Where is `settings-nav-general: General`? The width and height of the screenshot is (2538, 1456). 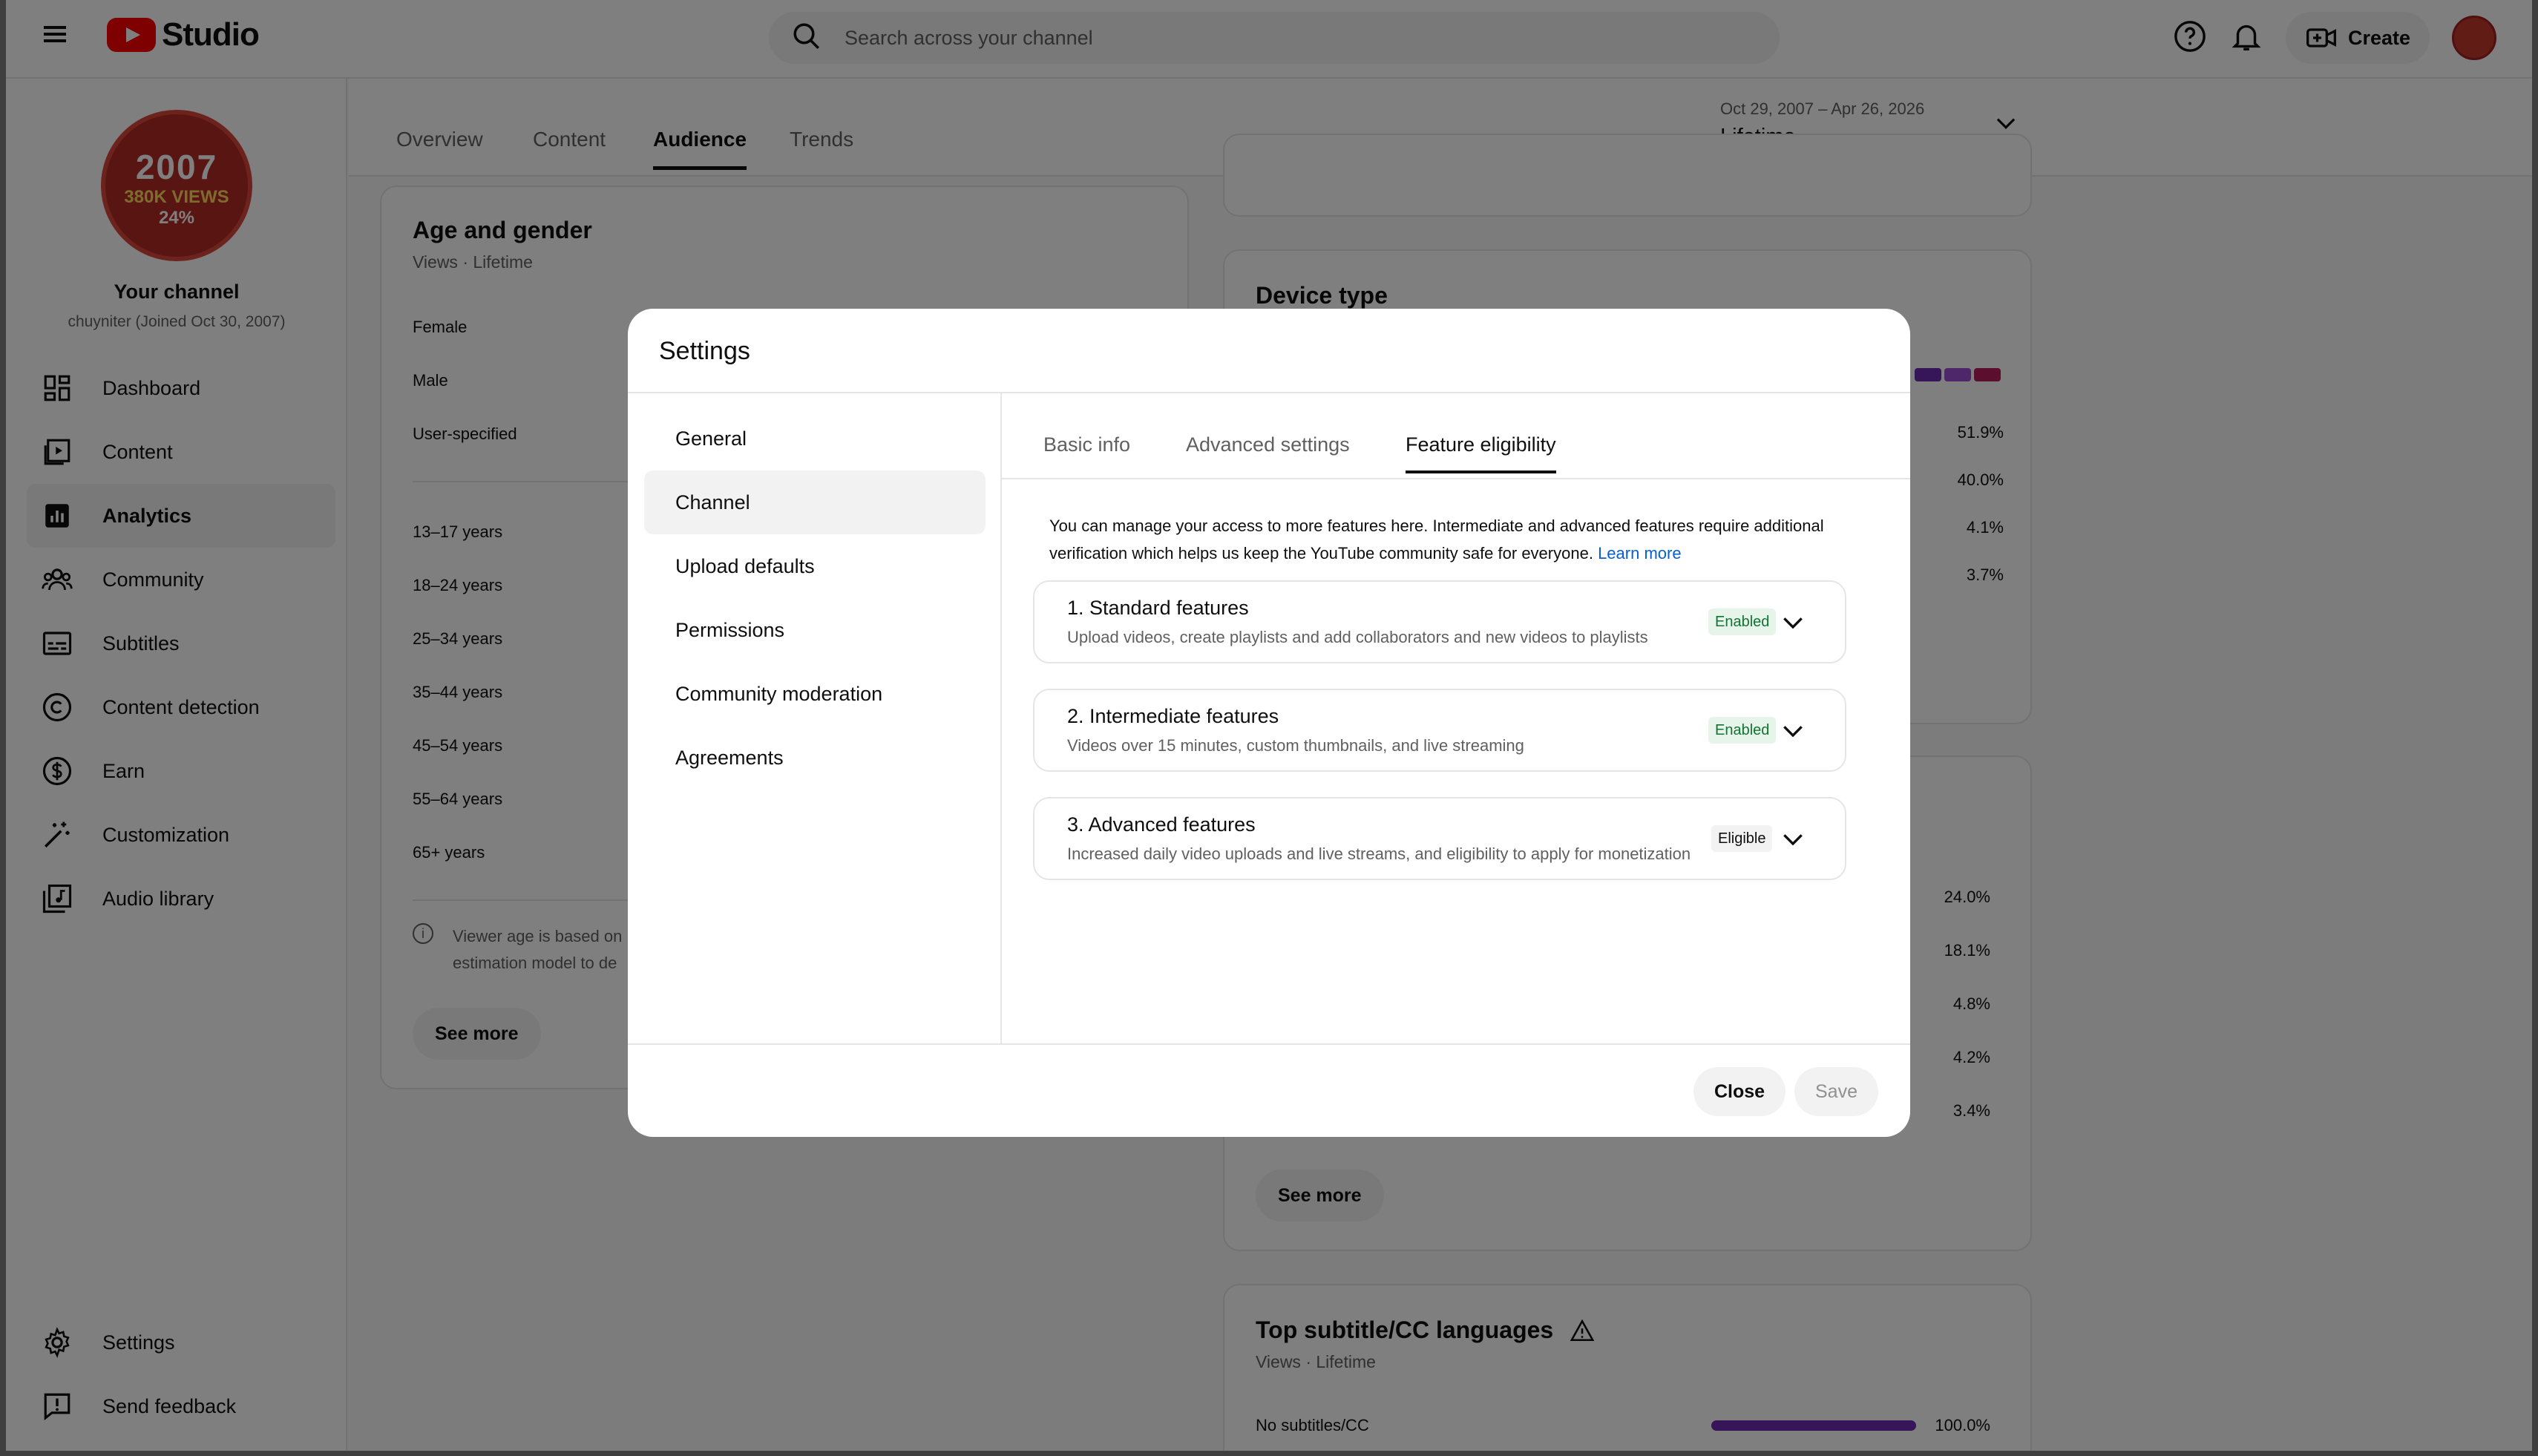
settings-nav-general: General is located at coordinates (815, 439).